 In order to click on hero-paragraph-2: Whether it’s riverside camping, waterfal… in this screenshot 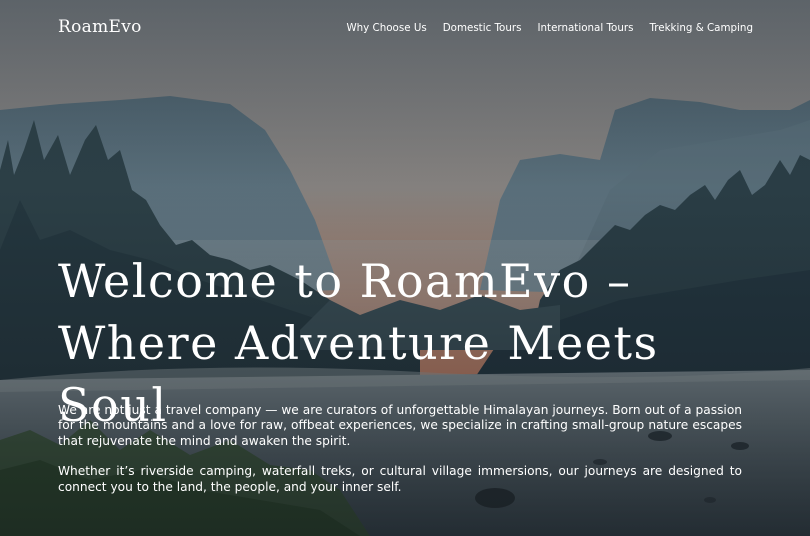, I will do `click(400, 479)`.